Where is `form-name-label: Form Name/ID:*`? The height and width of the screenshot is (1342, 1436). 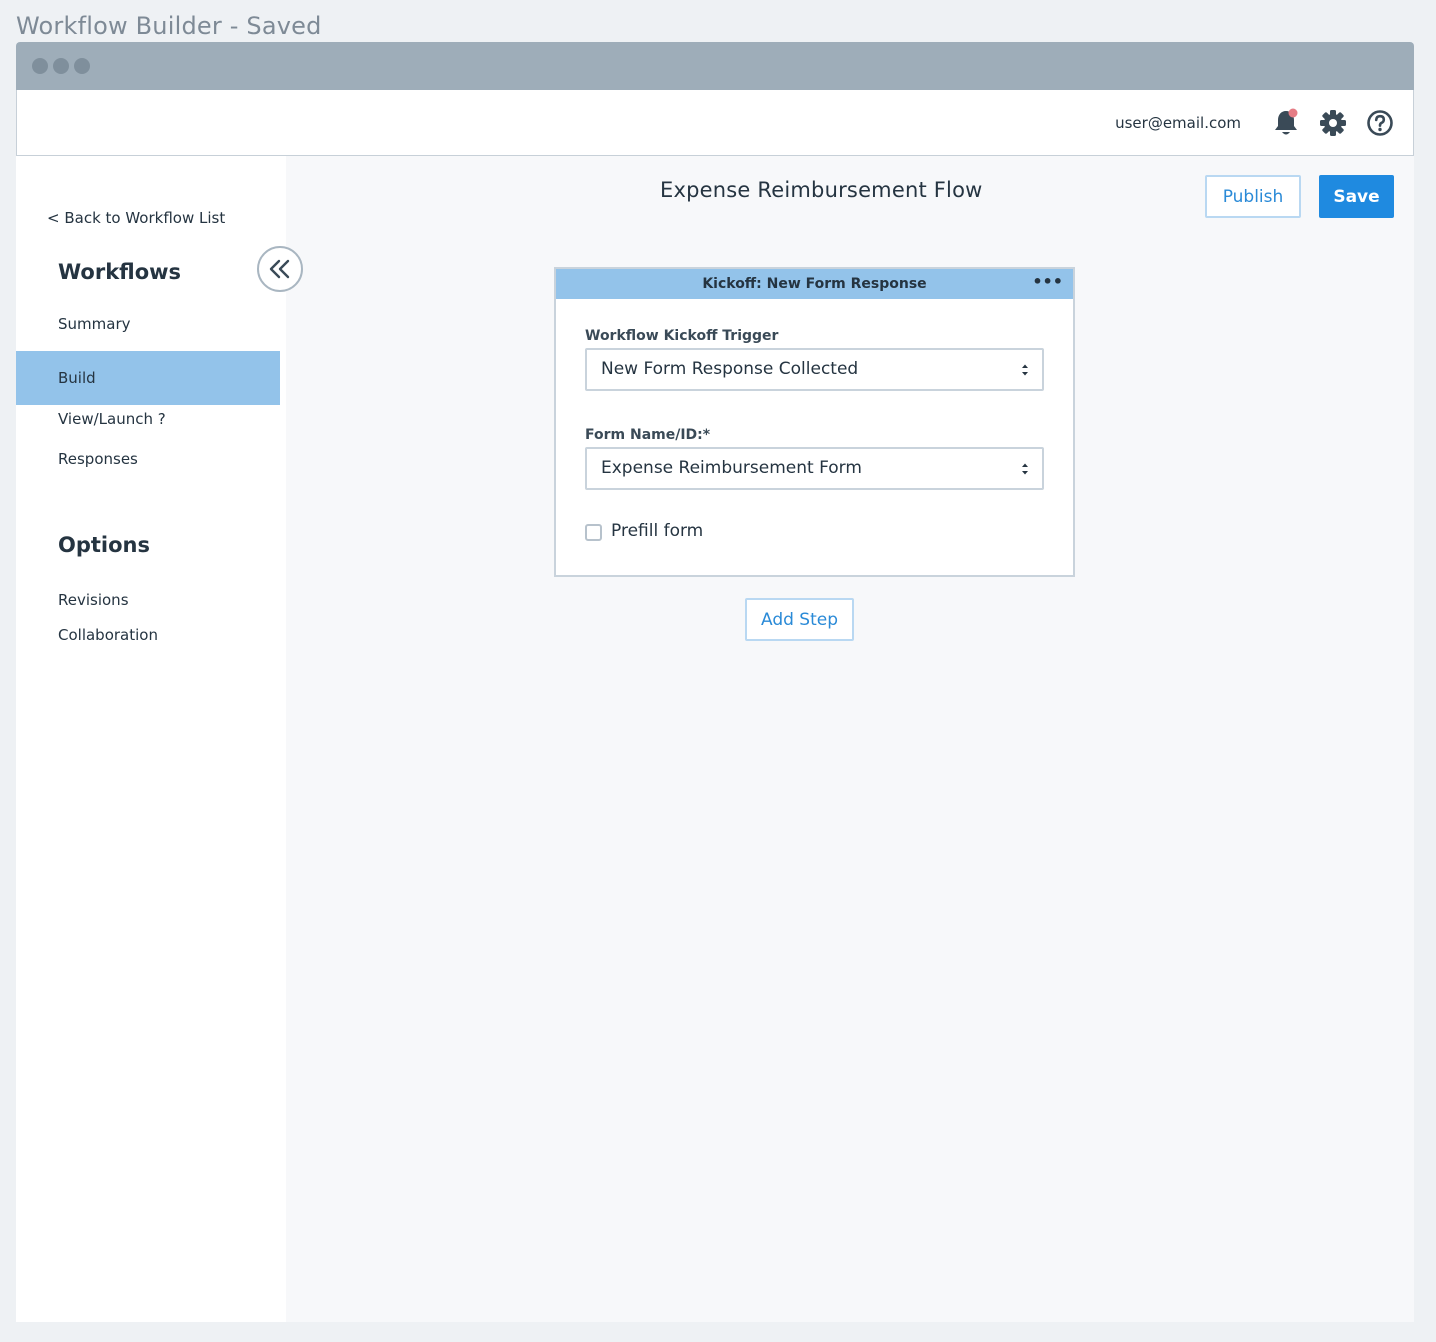
form-name-label: Form Name/ID:* is located at coordinates (648, 435).